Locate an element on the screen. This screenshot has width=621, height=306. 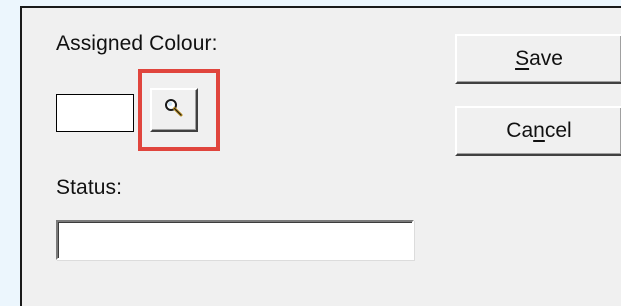
colour-lookup-button is located at coordinates (174, 110).